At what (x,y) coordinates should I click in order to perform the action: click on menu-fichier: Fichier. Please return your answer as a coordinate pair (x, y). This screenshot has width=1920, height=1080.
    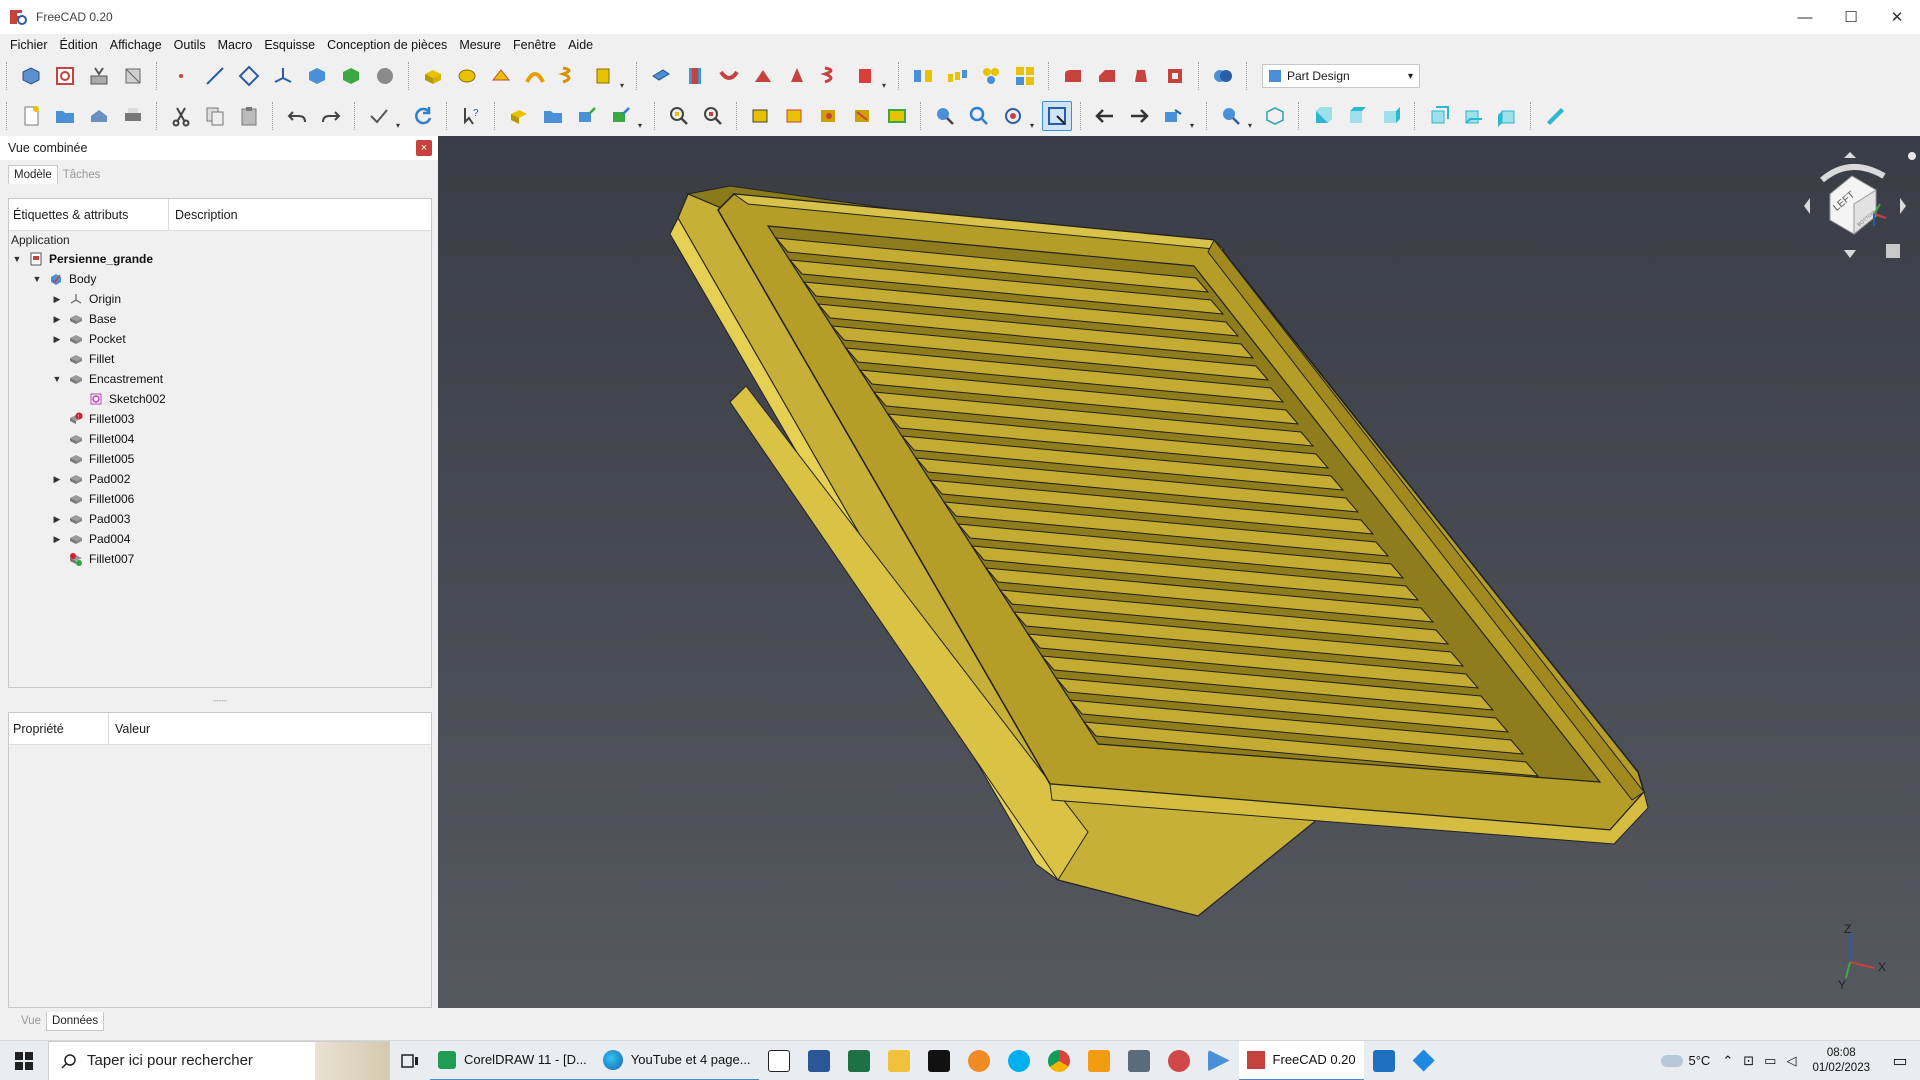
    Looking at the image, I should click on (29, 45).